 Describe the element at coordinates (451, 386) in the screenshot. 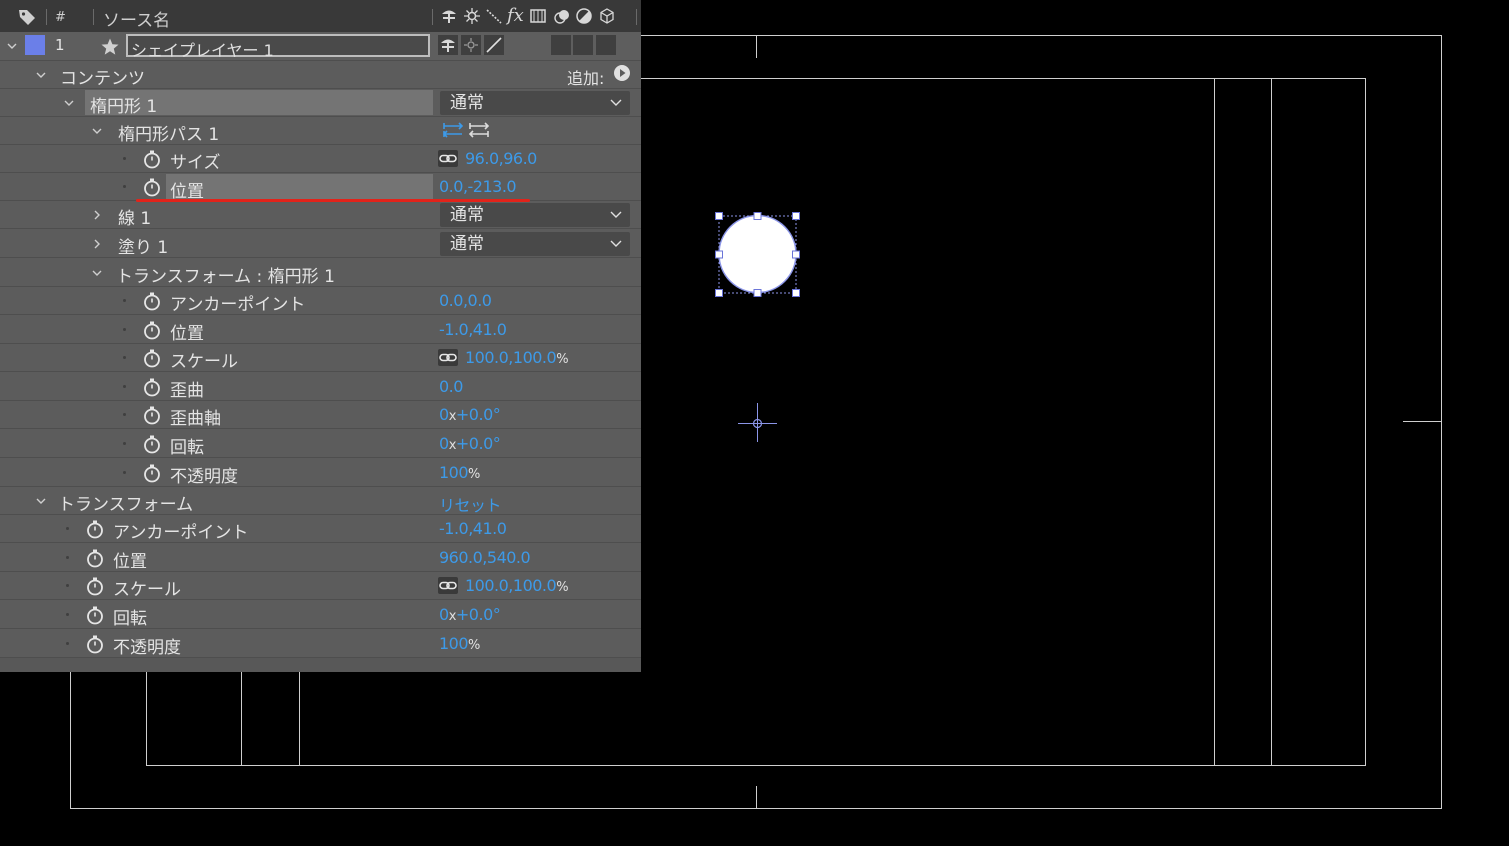

I see `skew-value: 0.0` at that location.